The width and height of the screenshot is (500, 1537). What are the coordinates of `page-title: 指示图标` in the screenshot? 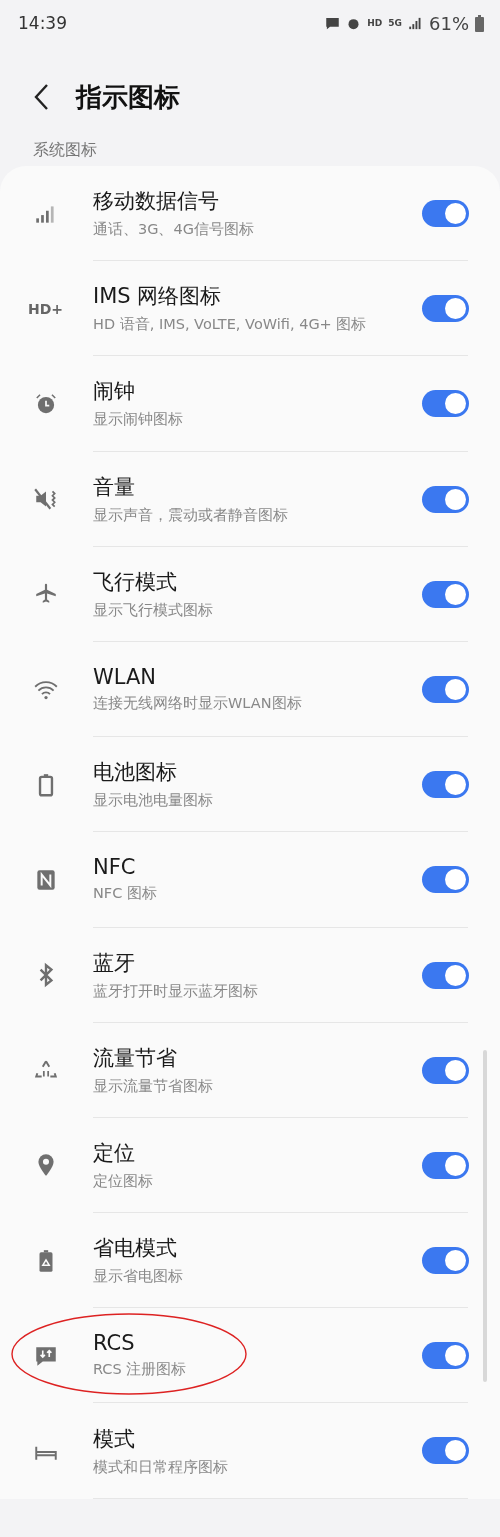 It's located at (128, 97).